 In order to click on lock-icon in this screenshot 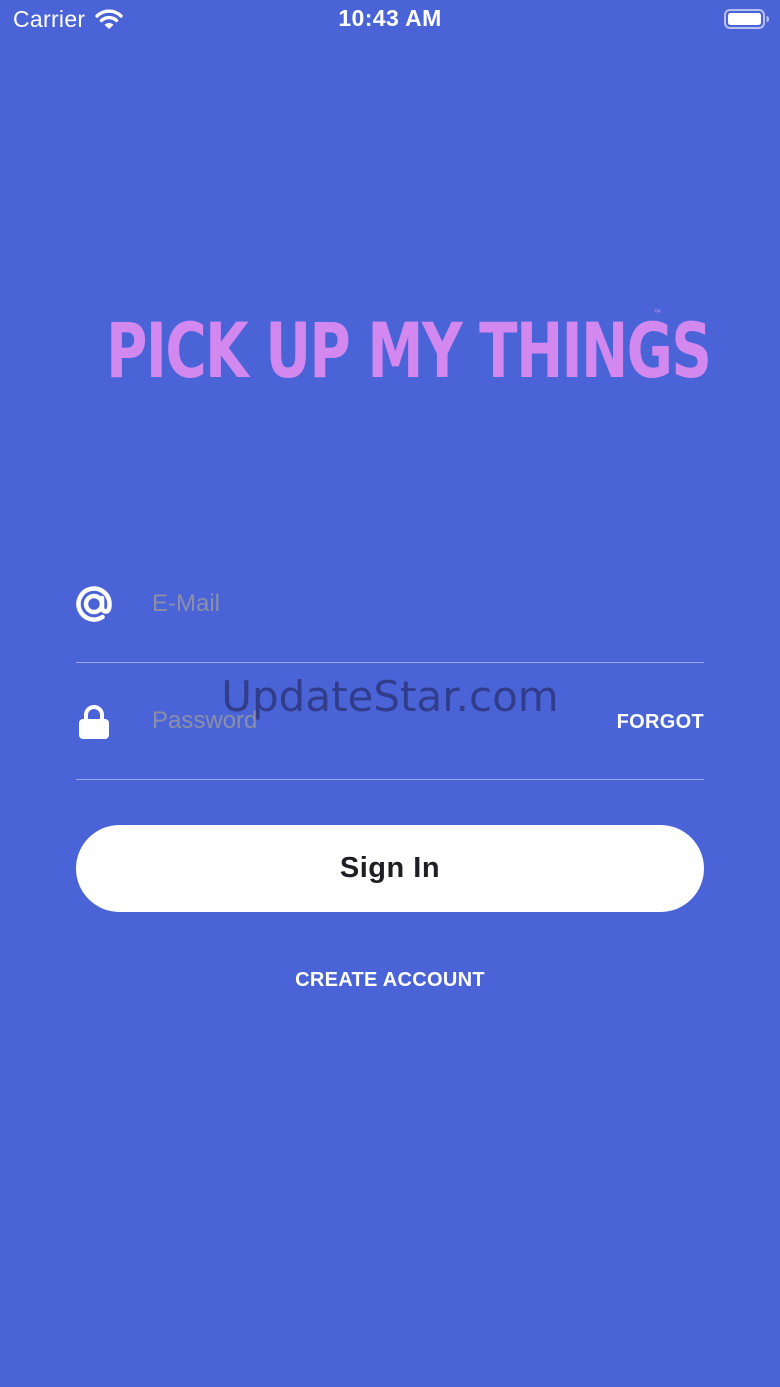, I will do `click(94, 722)`.